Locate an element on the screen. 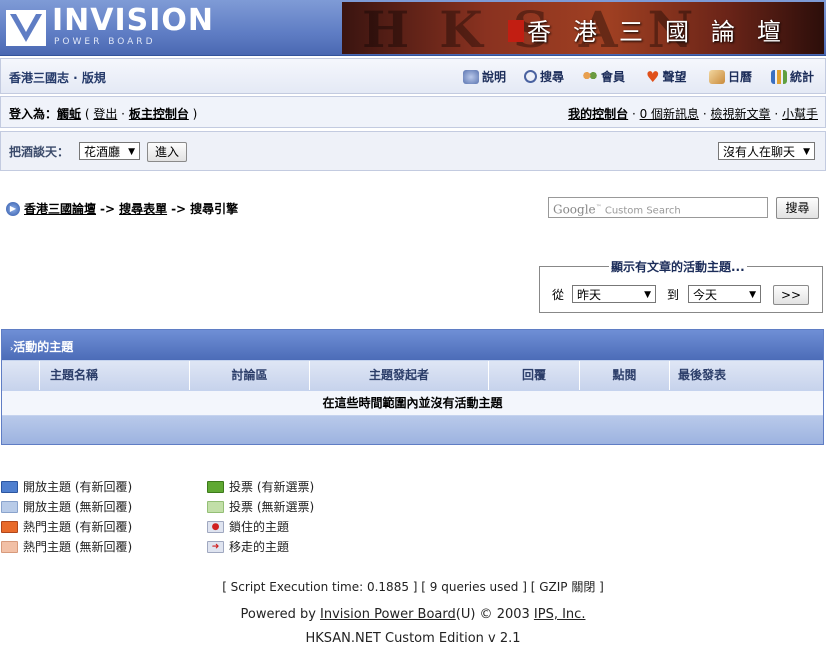 The image size is (826, 653). nav-help: 說明 is located at coordinates (484, 76).